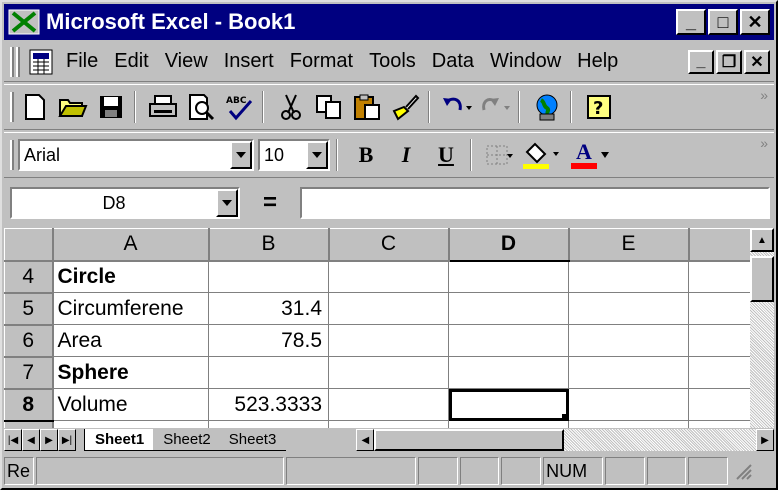 The height and width of the screenshot is (490, 778). Describe the element at coordinates (321, 61) in the screenshot. I see `menu-format: Format` at that location.